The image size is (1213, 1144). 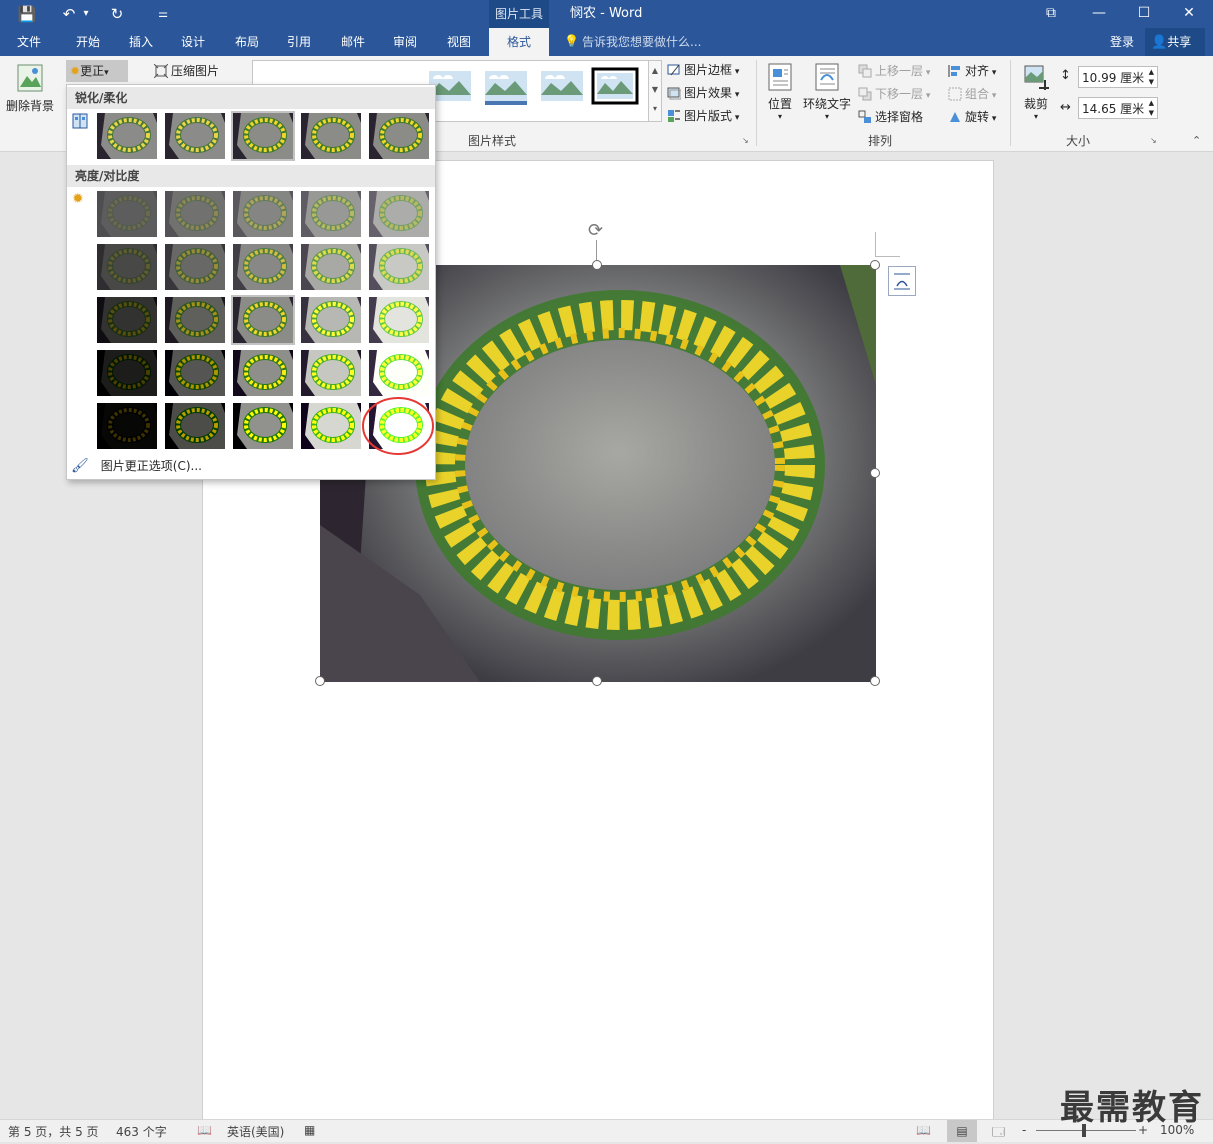 I want to click on remove-background-button: 删除背景, so click(x=30, y=92).